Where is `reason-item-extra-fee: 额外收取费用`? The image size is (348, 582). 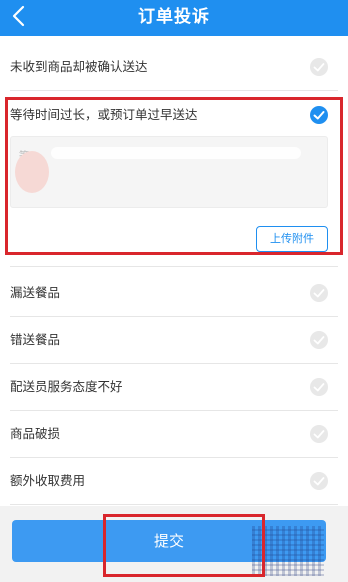
reason-item-extra-fee: 额外收取费用 is located at coordinates (174, 481).